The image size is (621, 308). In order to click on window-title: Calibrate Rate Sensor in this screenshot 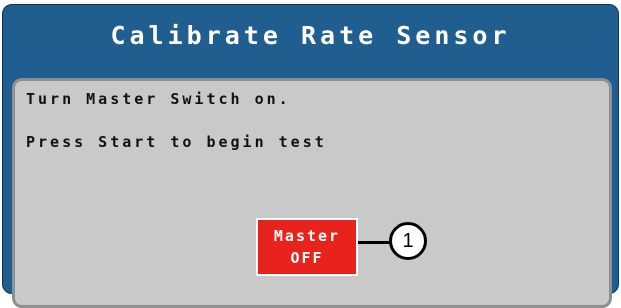, I will do `click(310, 35)`.